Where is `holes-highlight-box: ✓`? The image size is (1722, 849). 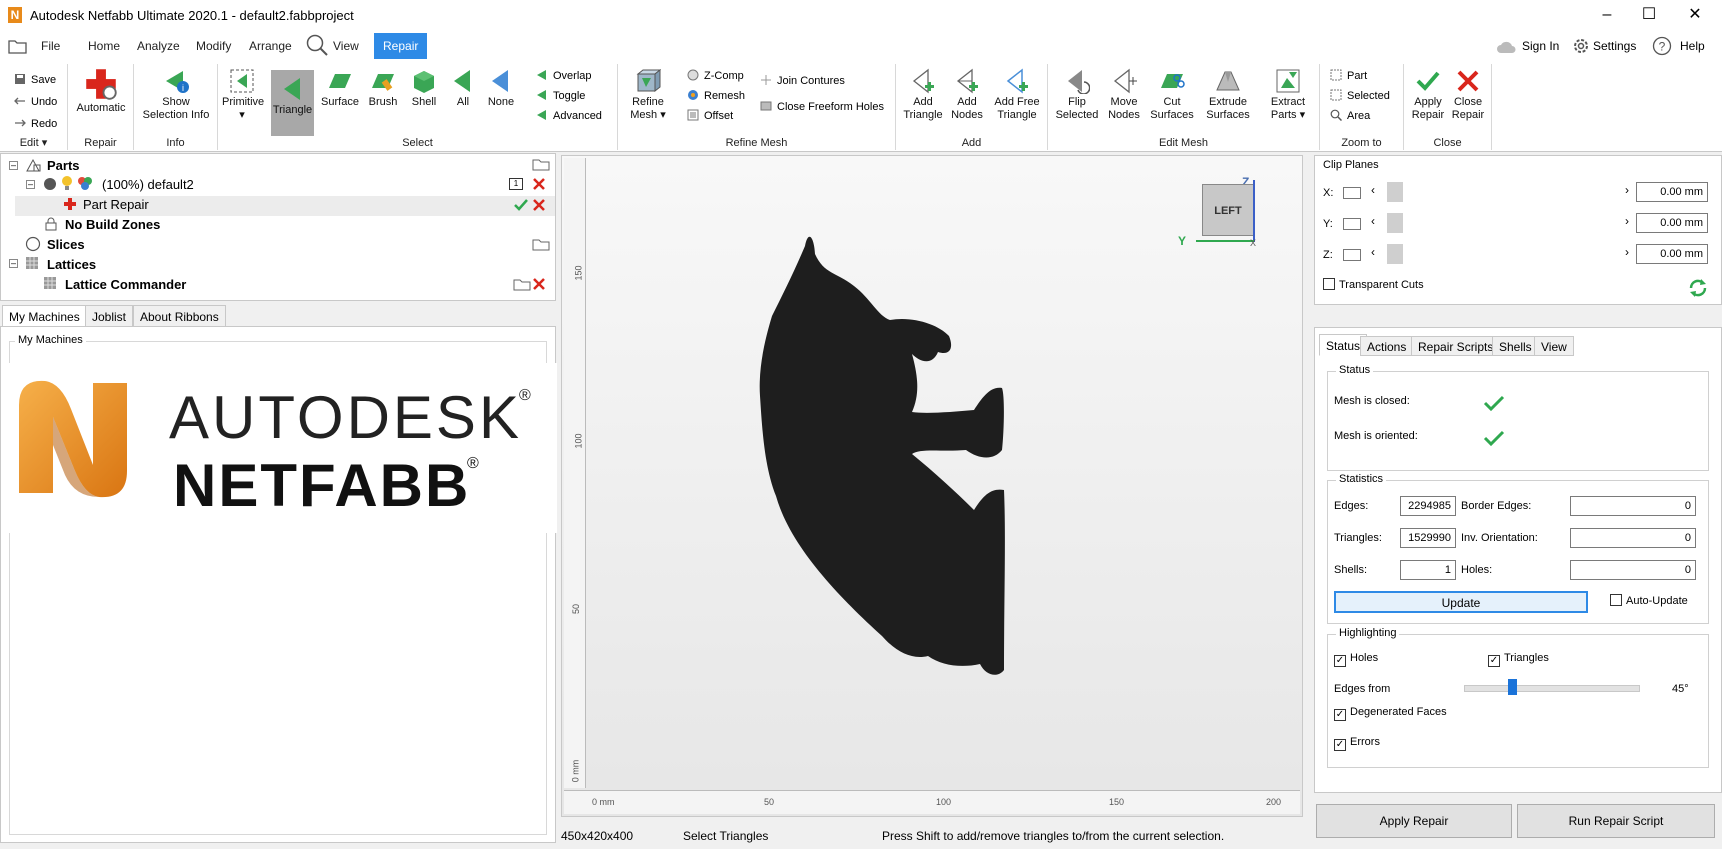
holes-highlight-box: ✓ is located at coordinates (1340, 661).